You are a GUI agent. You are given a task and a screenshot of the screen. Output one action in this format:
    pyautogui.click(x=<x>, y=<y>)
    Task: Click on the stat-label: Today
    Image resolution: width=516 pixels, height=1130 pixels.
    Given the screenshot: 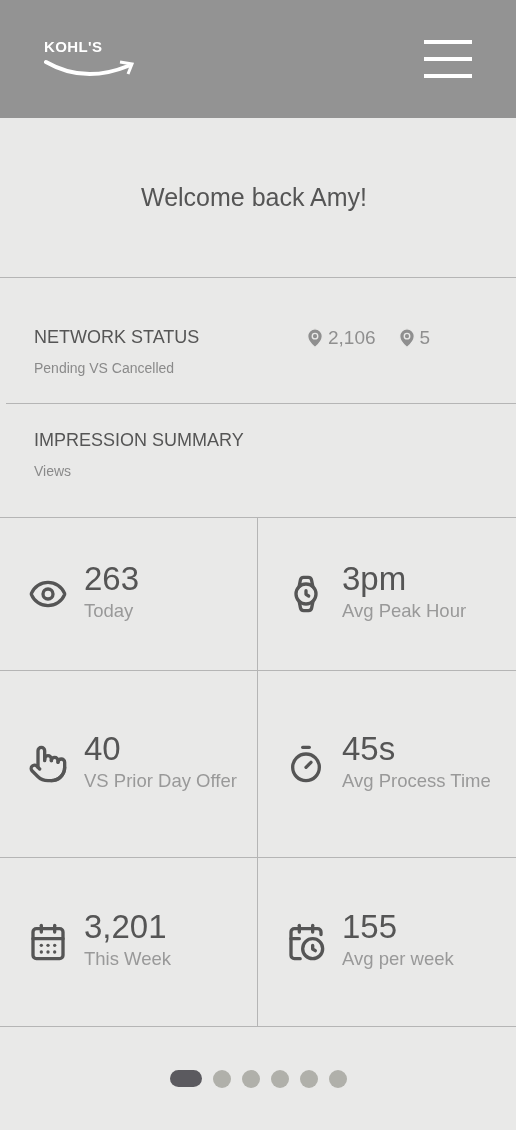 What is the action you would take?
    pyautogui.click(x=109, y=611)
    